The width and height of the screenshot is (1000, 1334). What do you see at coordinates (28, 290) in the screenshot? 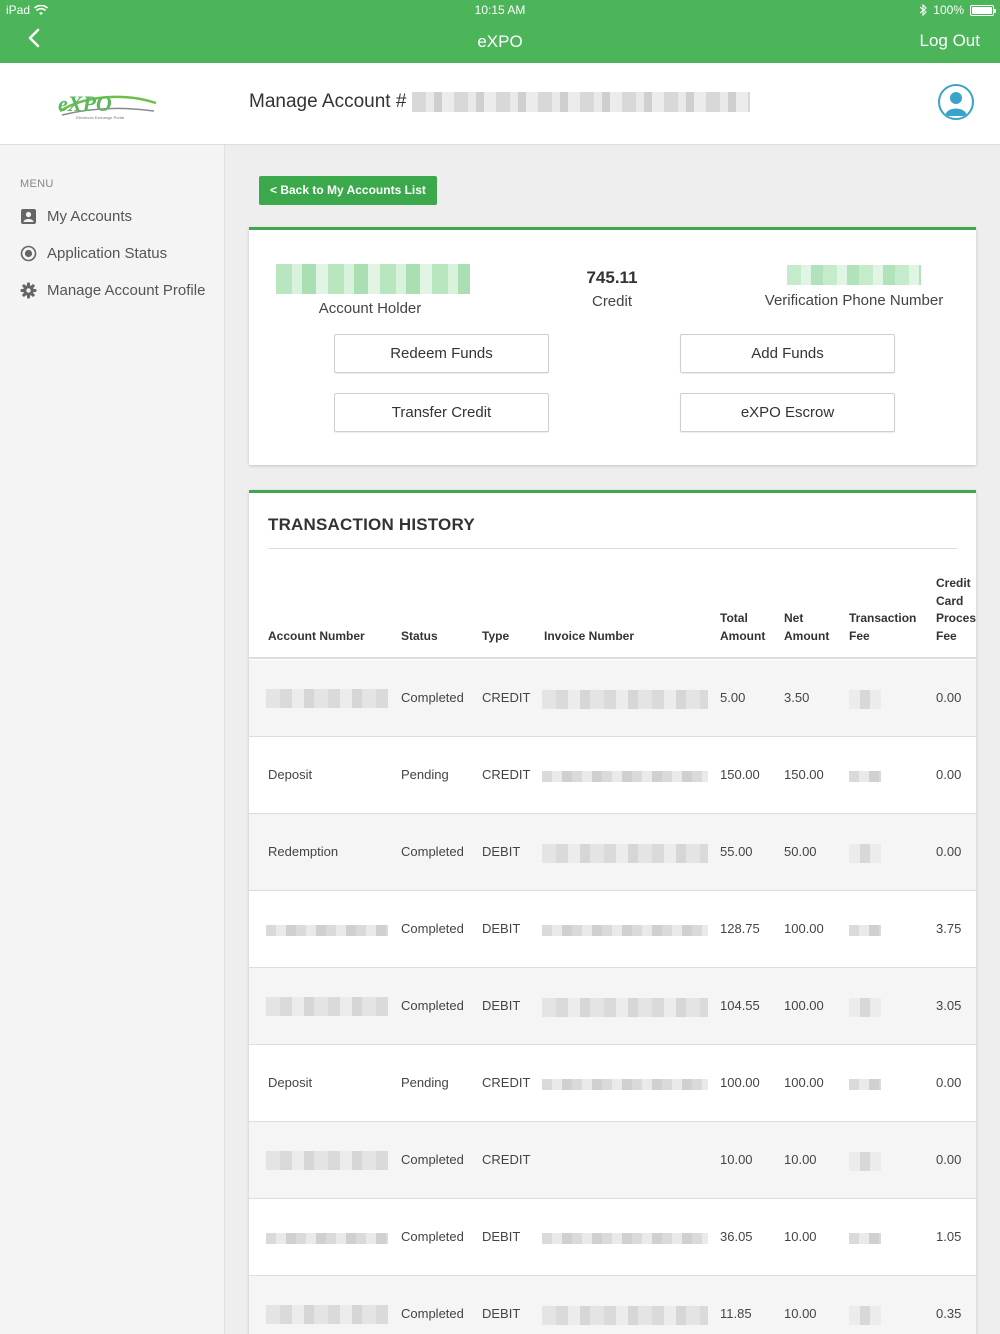
I see `gear-icon` at bounding box center [28, 290].